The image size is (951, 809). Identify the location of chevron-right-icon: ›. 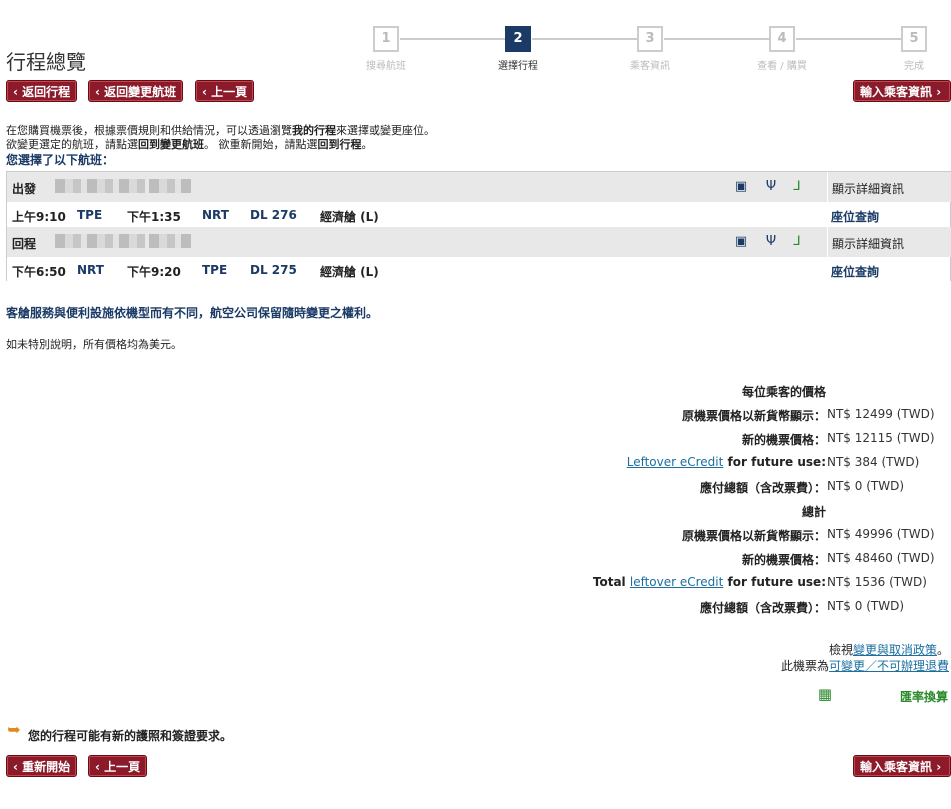
(937, 767).